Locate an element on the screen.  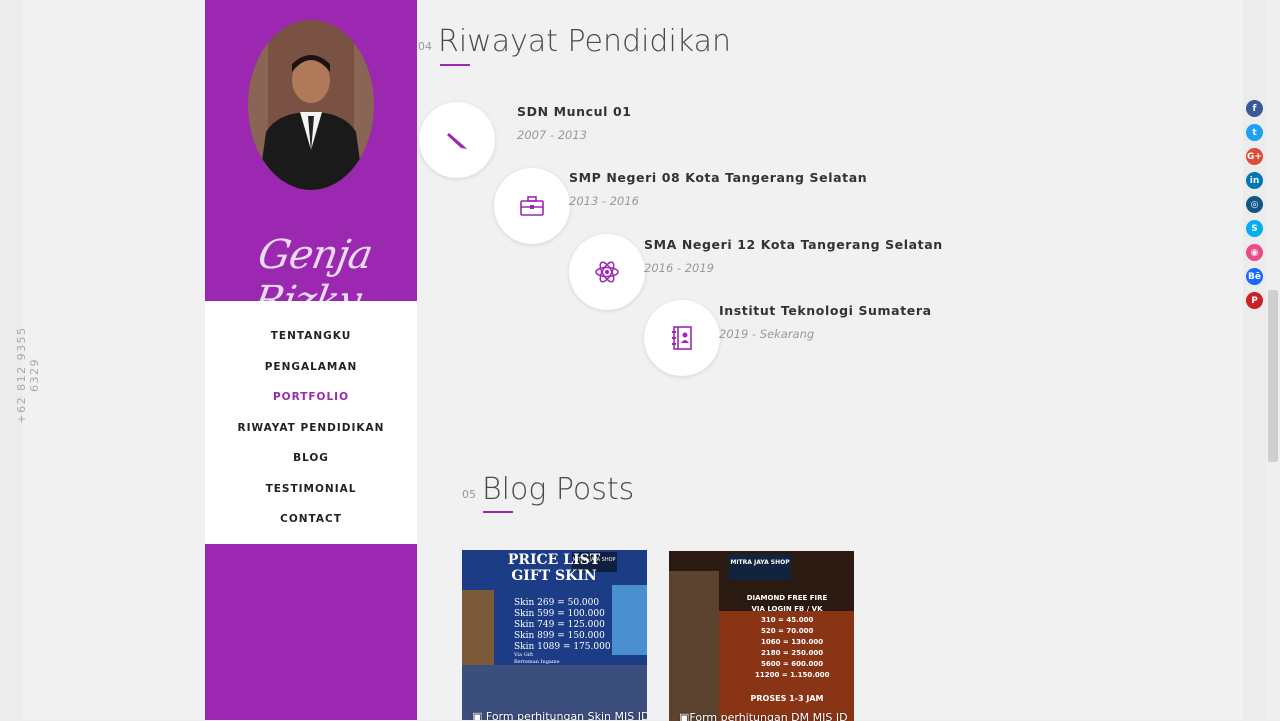
nav-item-pengalaman: PENGALAMAN is located at coordinates (311, 370).